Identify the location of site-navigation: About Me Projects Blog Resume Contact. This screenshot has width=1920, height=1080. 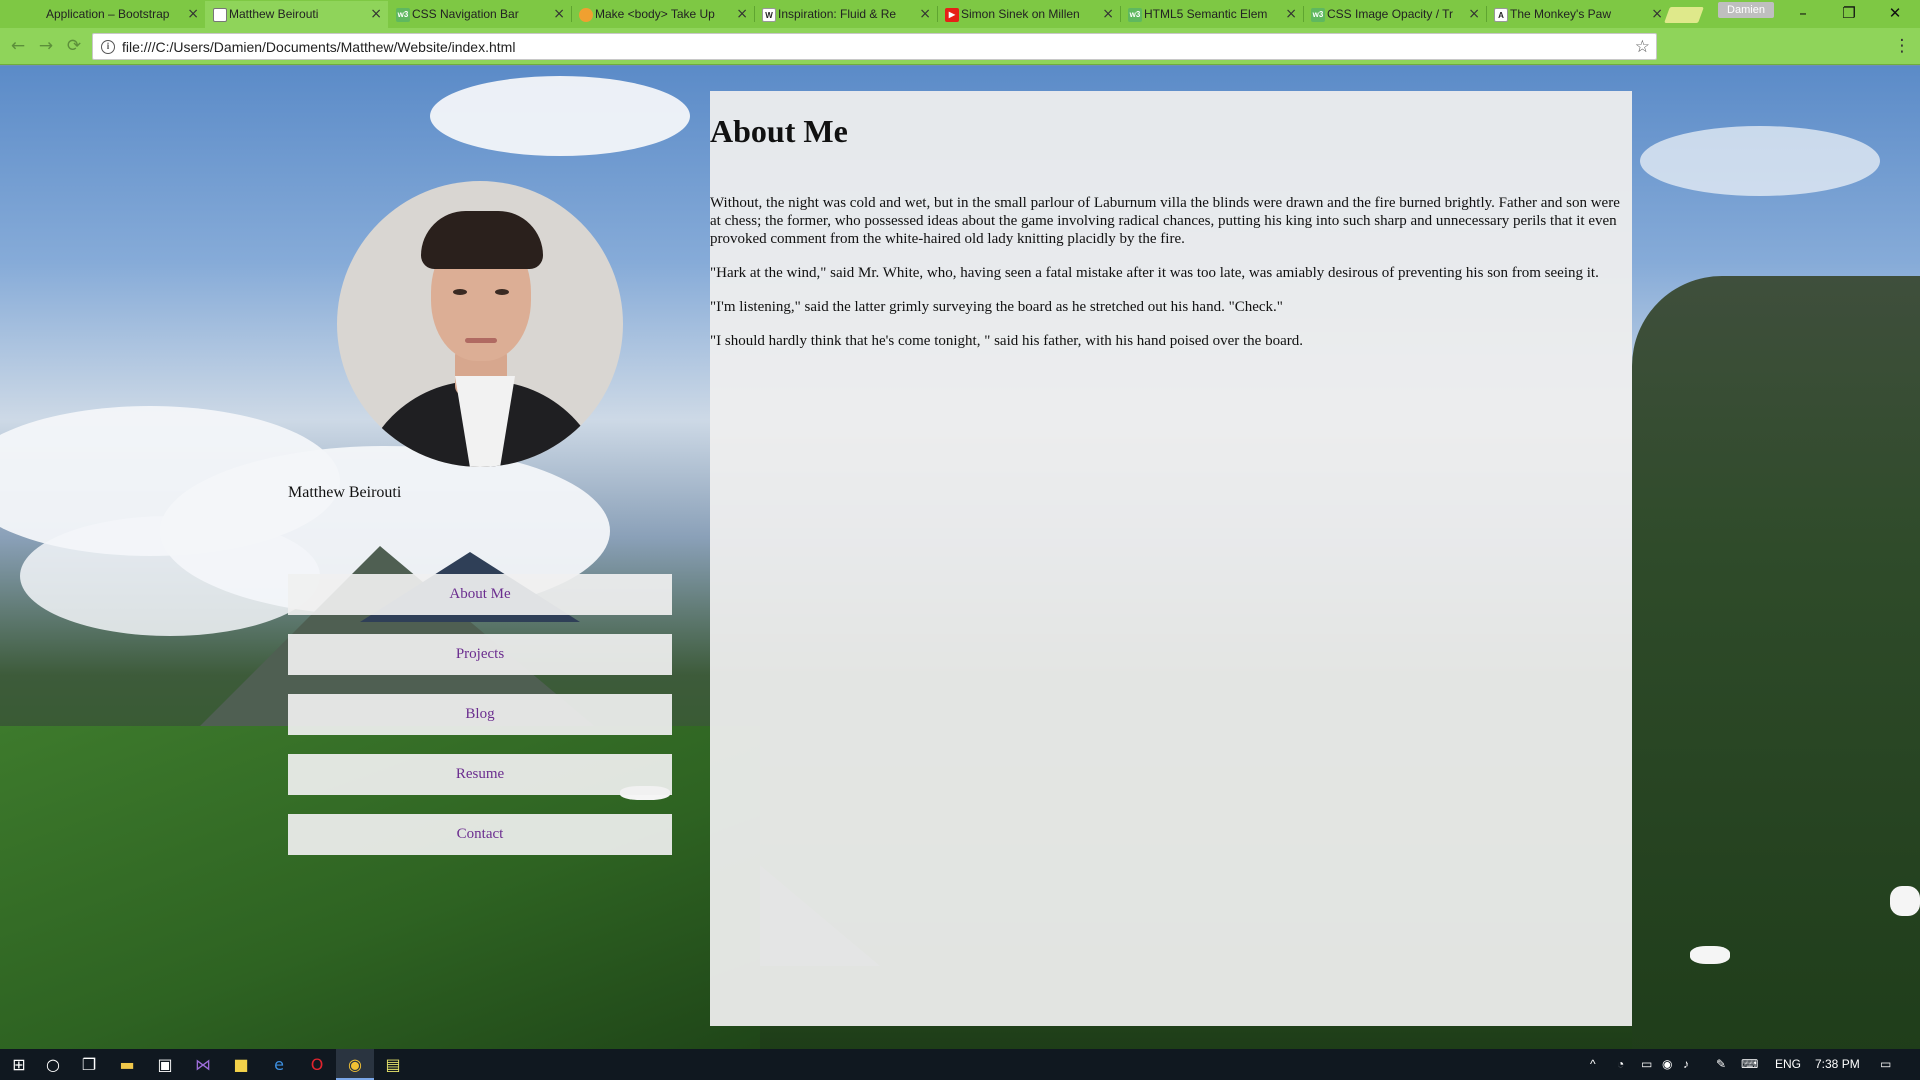
(480, 724).